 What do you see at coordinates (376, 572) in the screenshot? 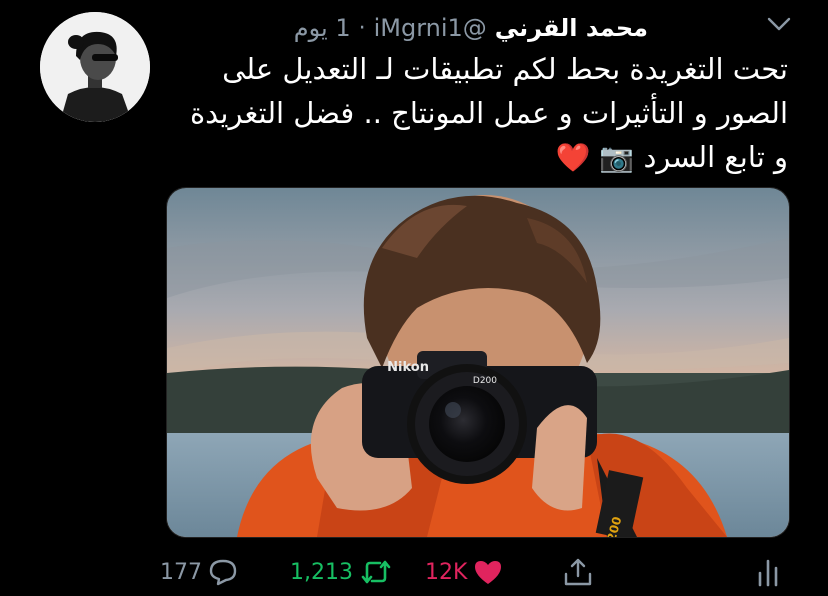
I see `retweet-icon` at bounding box center [376, 572].